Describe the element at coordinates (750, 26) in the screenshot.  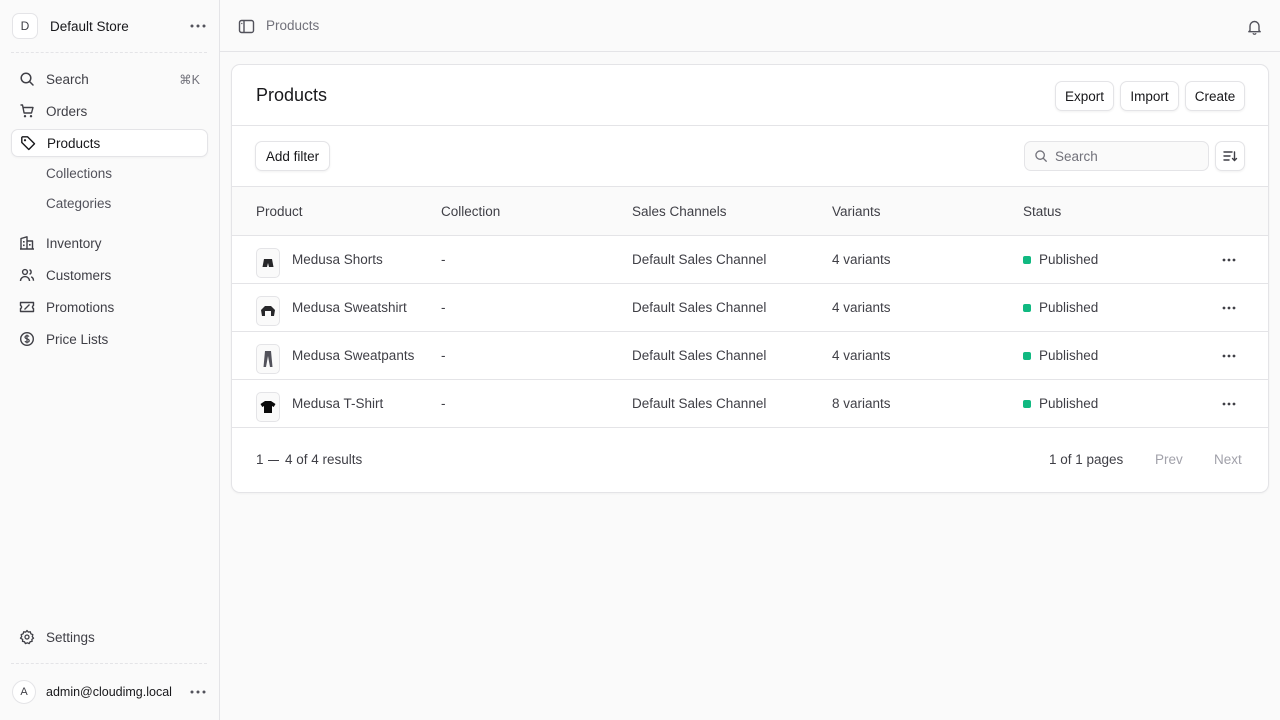
I see `topbar: Products` at that location.